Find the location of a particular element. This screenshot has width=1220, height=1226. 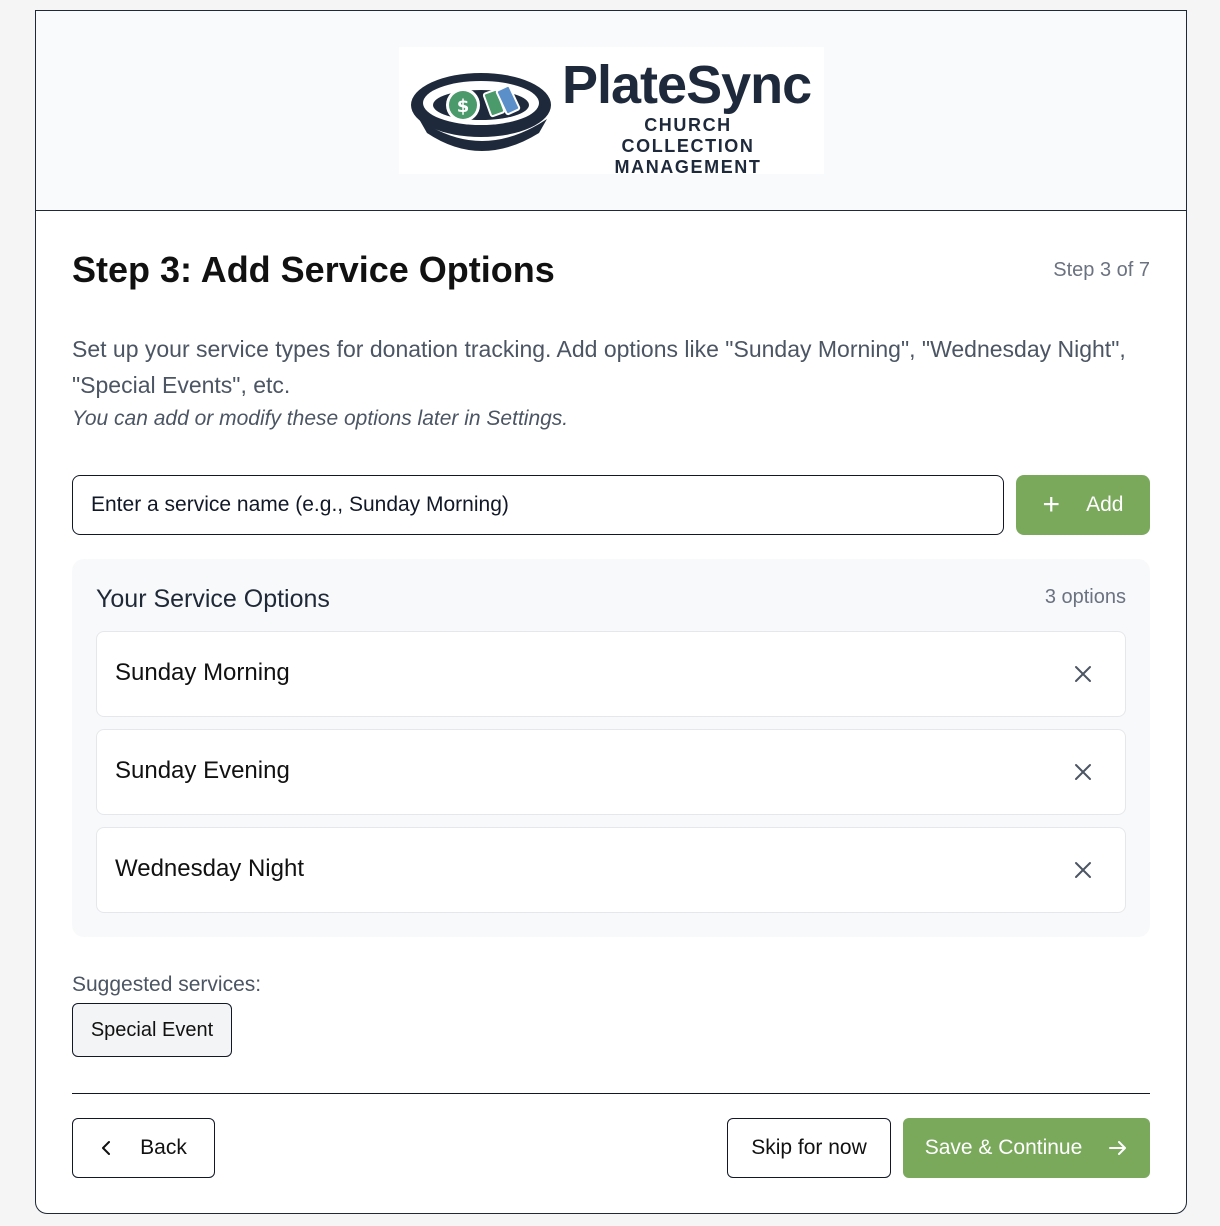

service-options-title: Your Service Options is located at coordinates (213, 599).